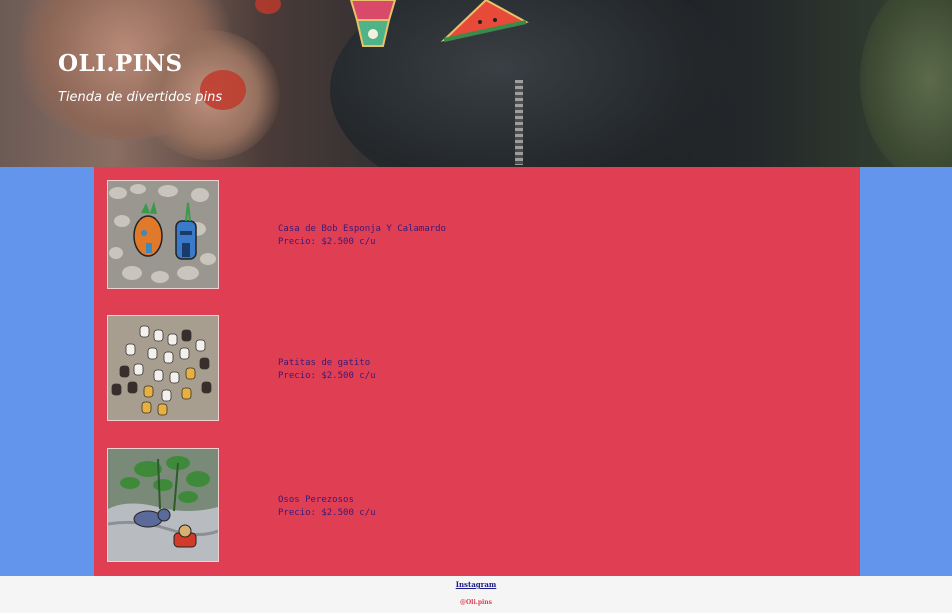  I want to click on ufo-pin-icon, so click(373, 23).